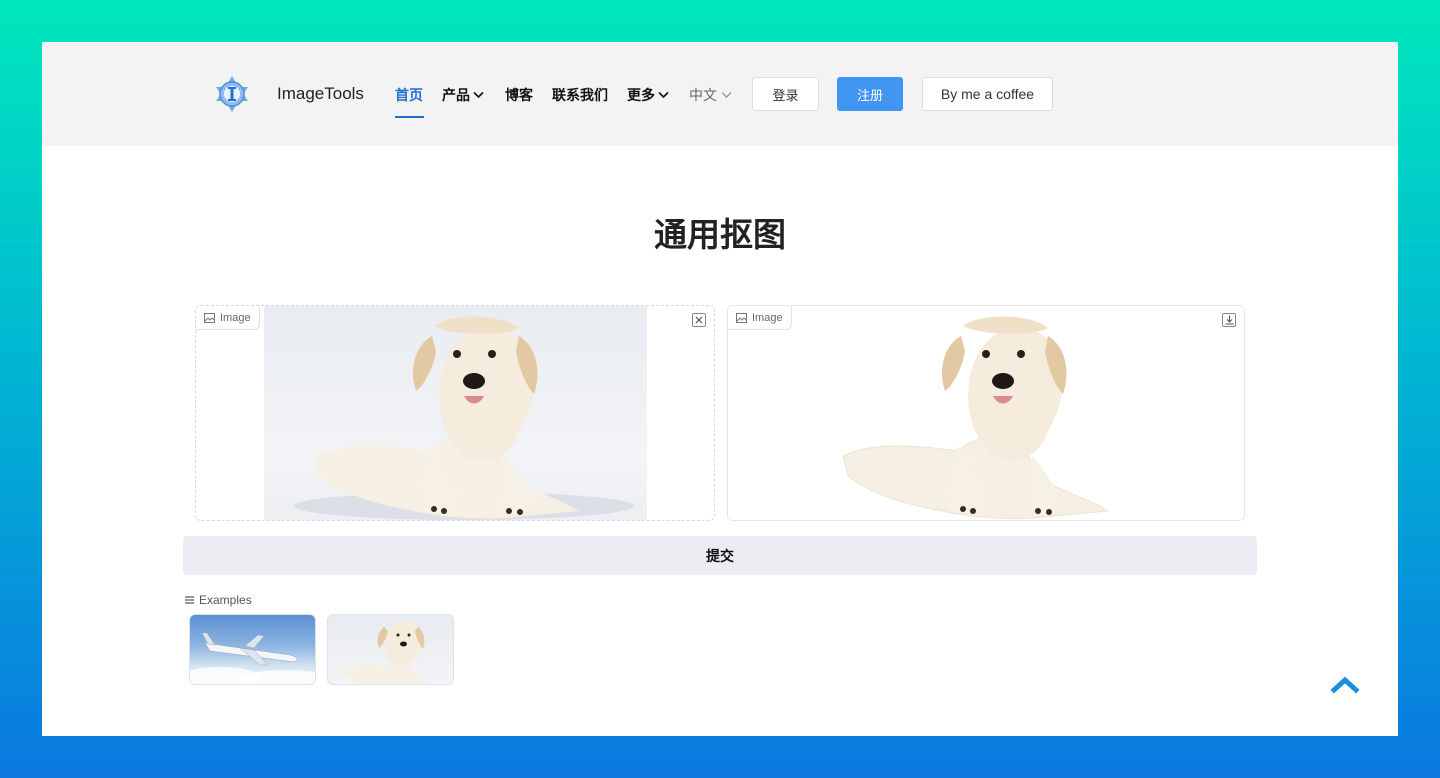 This screenshot has height=778, width=1440. I want to click on output-image-label: Image, so click(760, 318).